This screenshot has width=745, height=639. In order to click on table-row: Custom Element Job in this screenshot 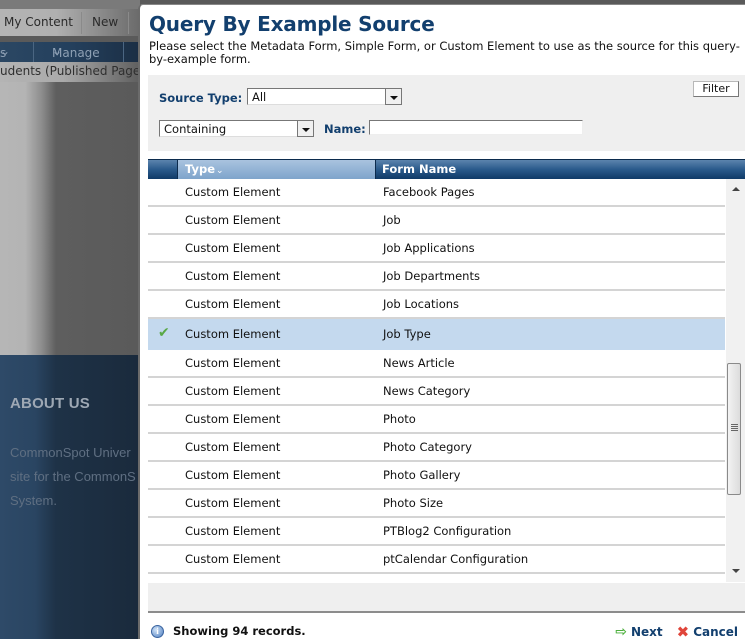, I will do `click(436, 221)`.